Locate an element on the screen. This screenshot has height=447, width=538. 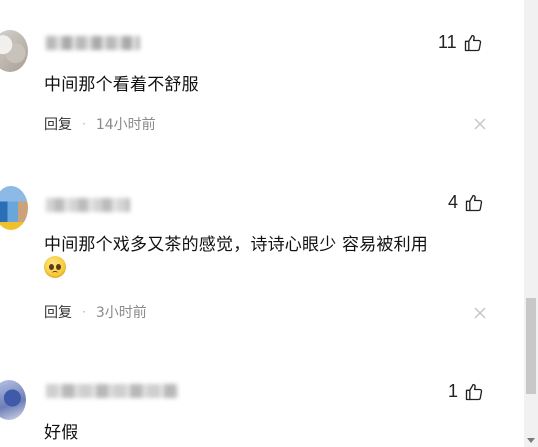
like-button: 4 is located at coordinates (466, 202).